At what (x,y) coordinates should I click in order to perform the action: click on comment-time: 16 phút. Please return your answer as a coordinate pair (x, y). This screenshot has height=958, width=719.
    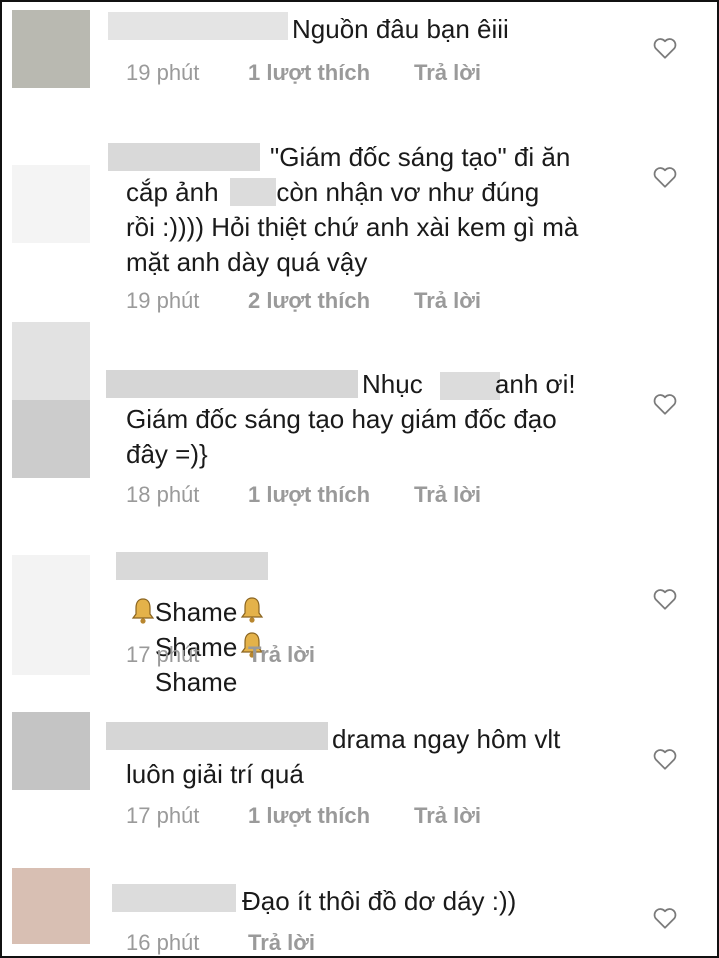
    Looking at the image, I should click on (163, 942).